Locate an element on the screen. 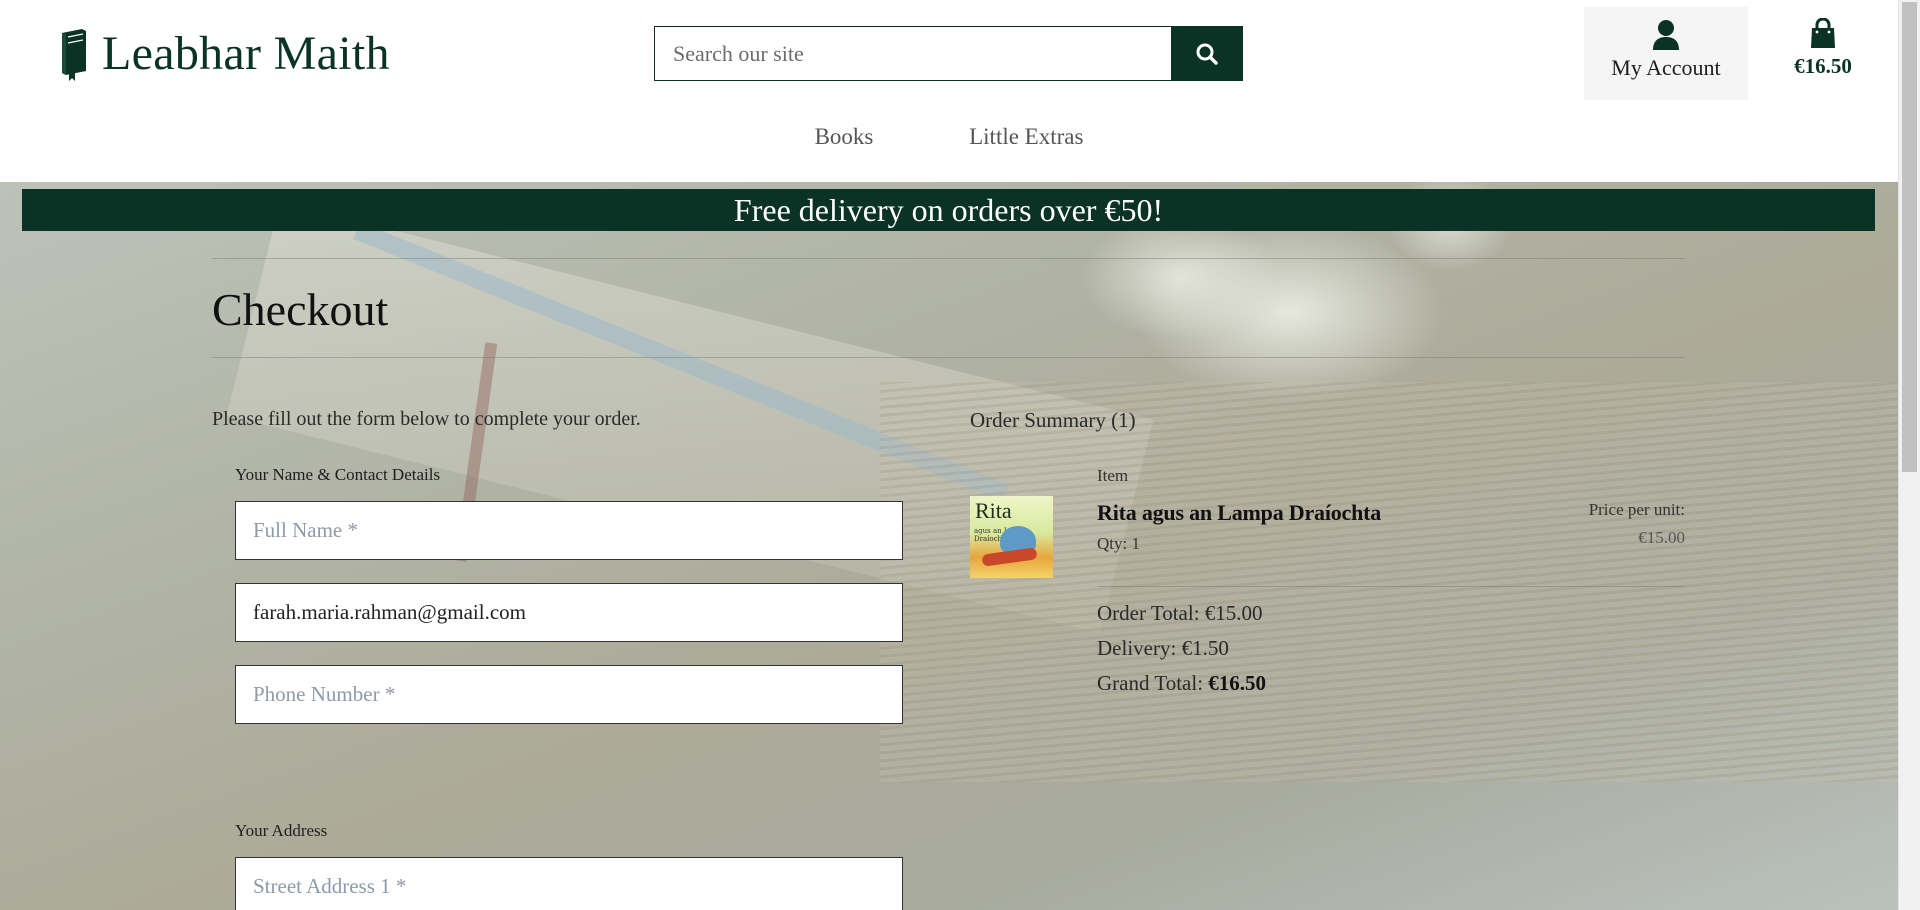 This screenshot has height=910, width=1920. page-title: Checkout is located at coordinates (300, 309).